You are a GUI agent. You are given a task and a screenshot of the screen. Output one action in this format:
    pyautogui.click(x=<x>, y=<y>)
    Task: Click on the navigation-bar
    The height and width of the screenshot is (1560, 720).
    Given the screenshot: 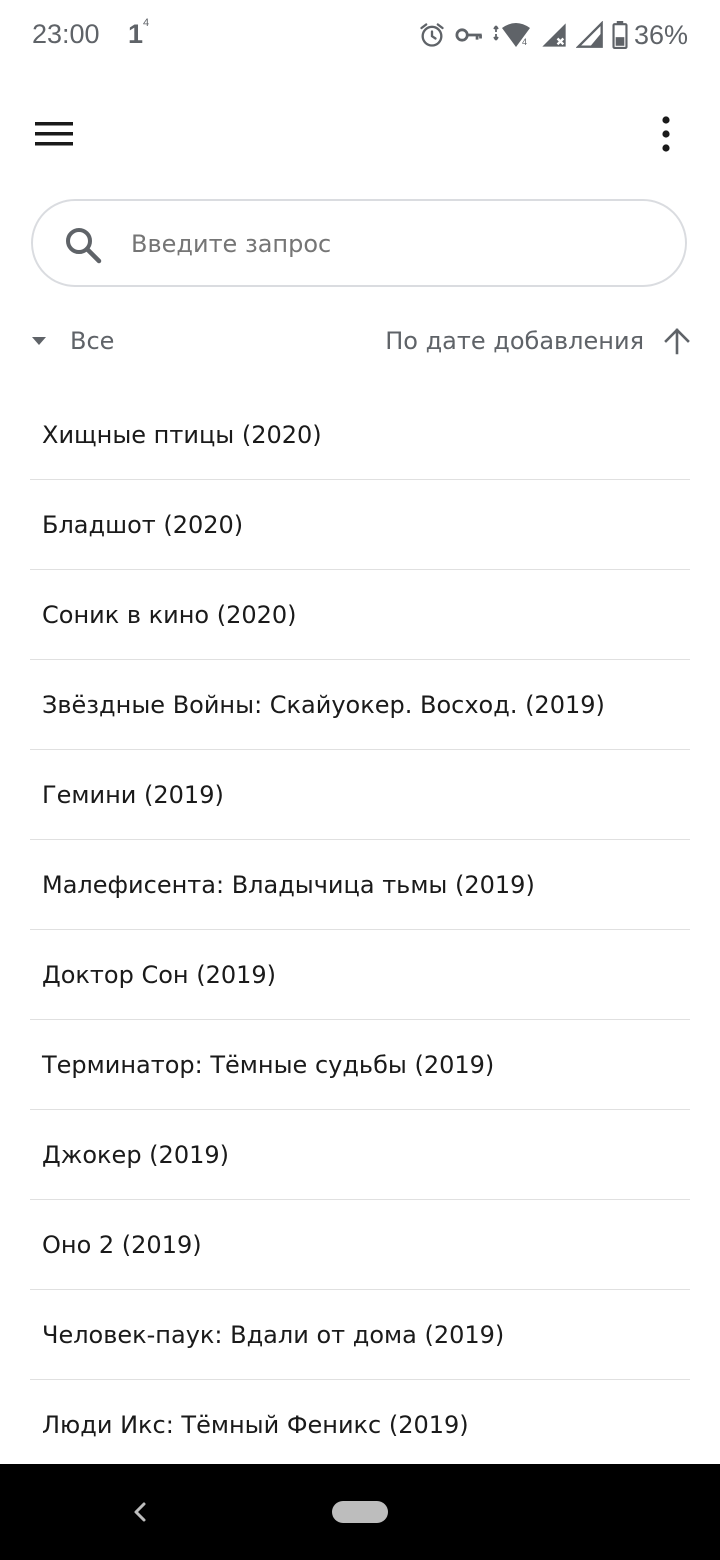 What is the action you would take?
    pyautogui.click(x=360, y=1512)
    